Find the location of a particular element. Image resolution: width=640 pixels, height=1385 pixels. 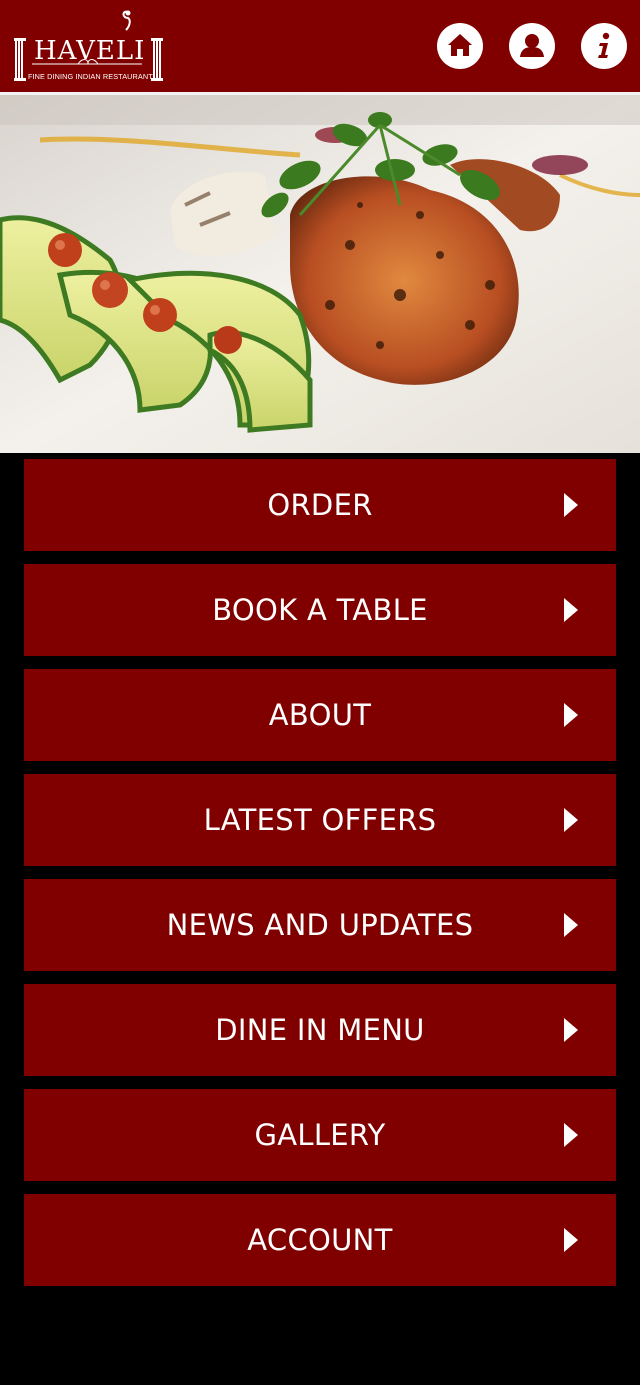

logo-wordmark: HAVELI is located at coordinates (90, 51).